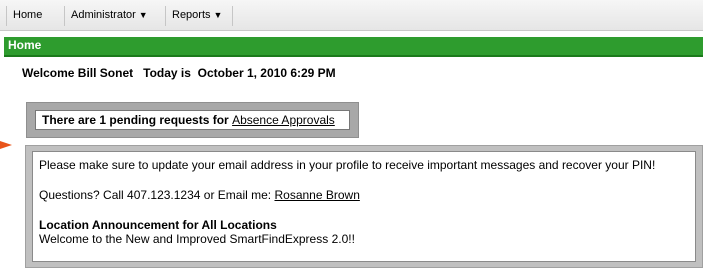 The image size is (703, 273). I want to click on absence-approvals-link: Absence Approvals, so click(283, 120).